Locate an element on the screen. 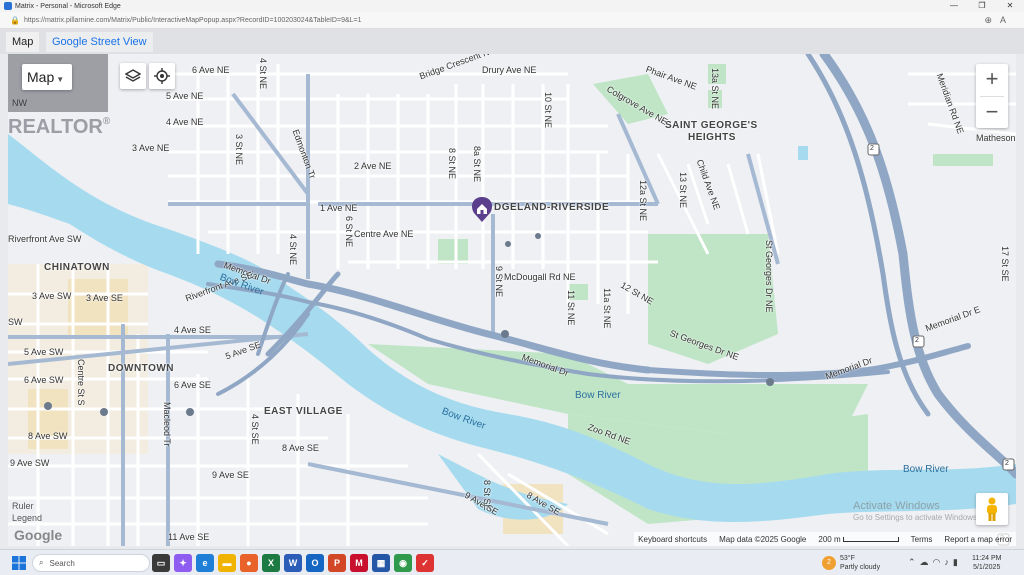 Image resolution: width=1024 pixels, height=575 pixels. street-label: 13a St NE is located at coordinates (715, 89).